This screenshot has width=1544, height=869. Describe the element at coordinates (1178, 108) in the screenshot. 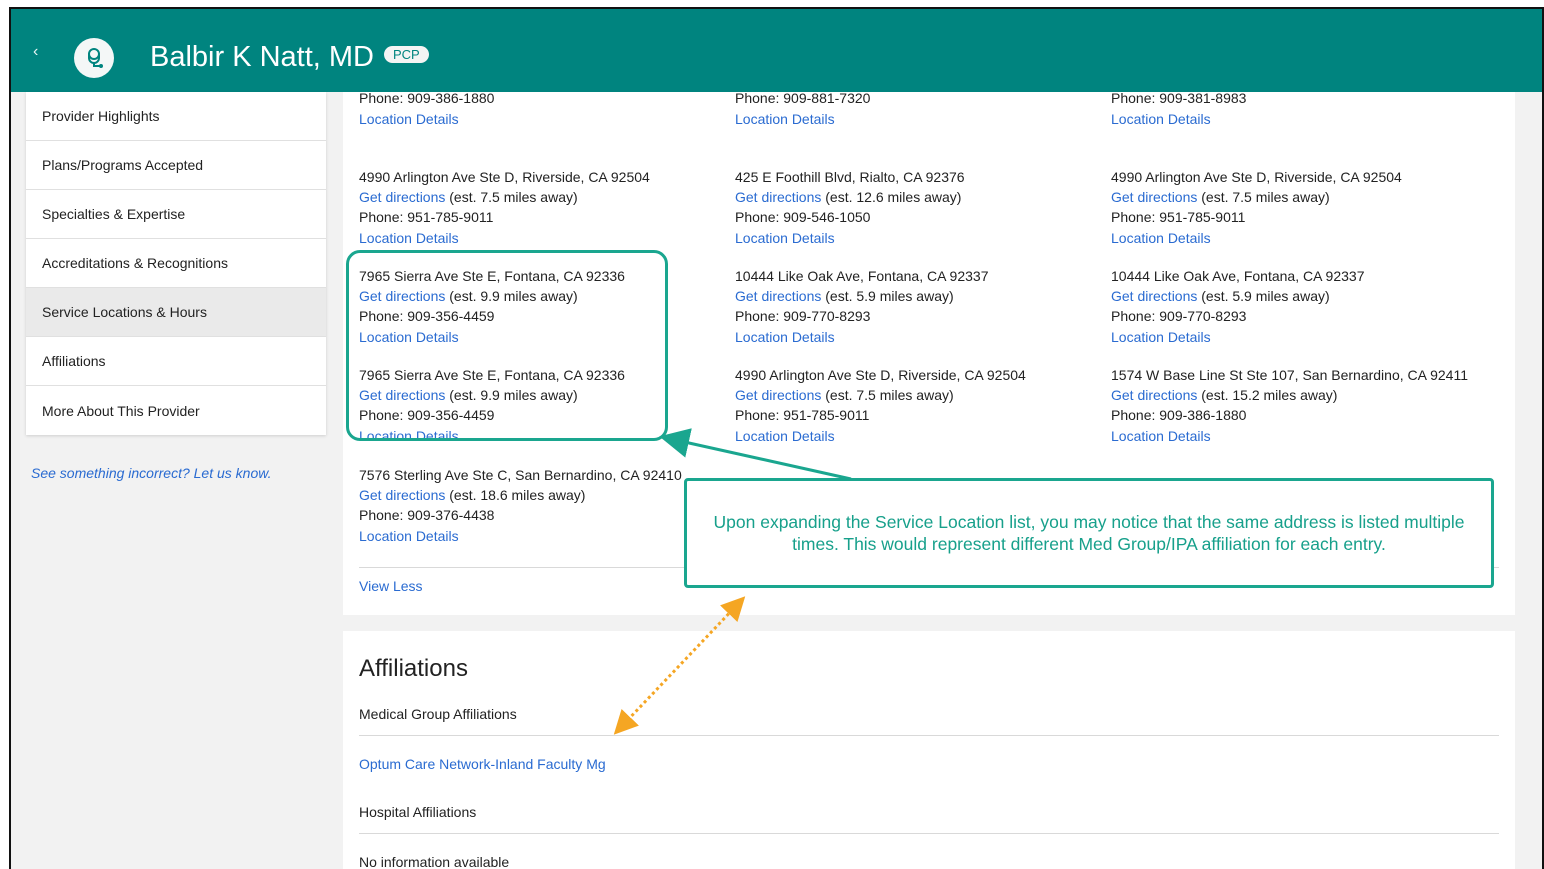

I see `location-partial: Phone: 909-381-8983 Location Details` at that location.